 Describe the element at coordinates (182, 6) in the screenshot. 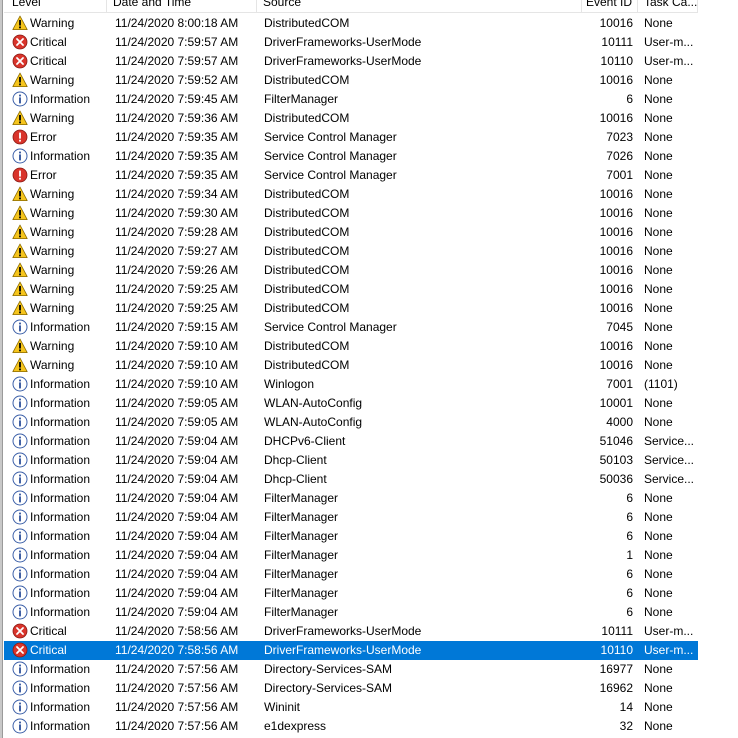

I see `column-header-date-time: Date and Time` at that location.